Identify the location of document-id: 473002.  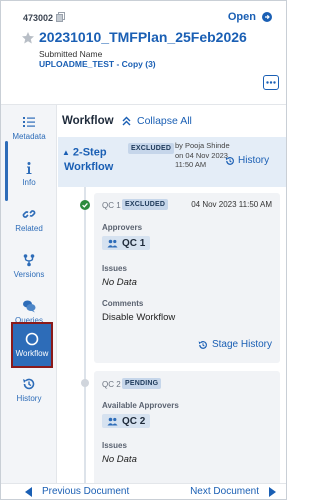
(38, 18).